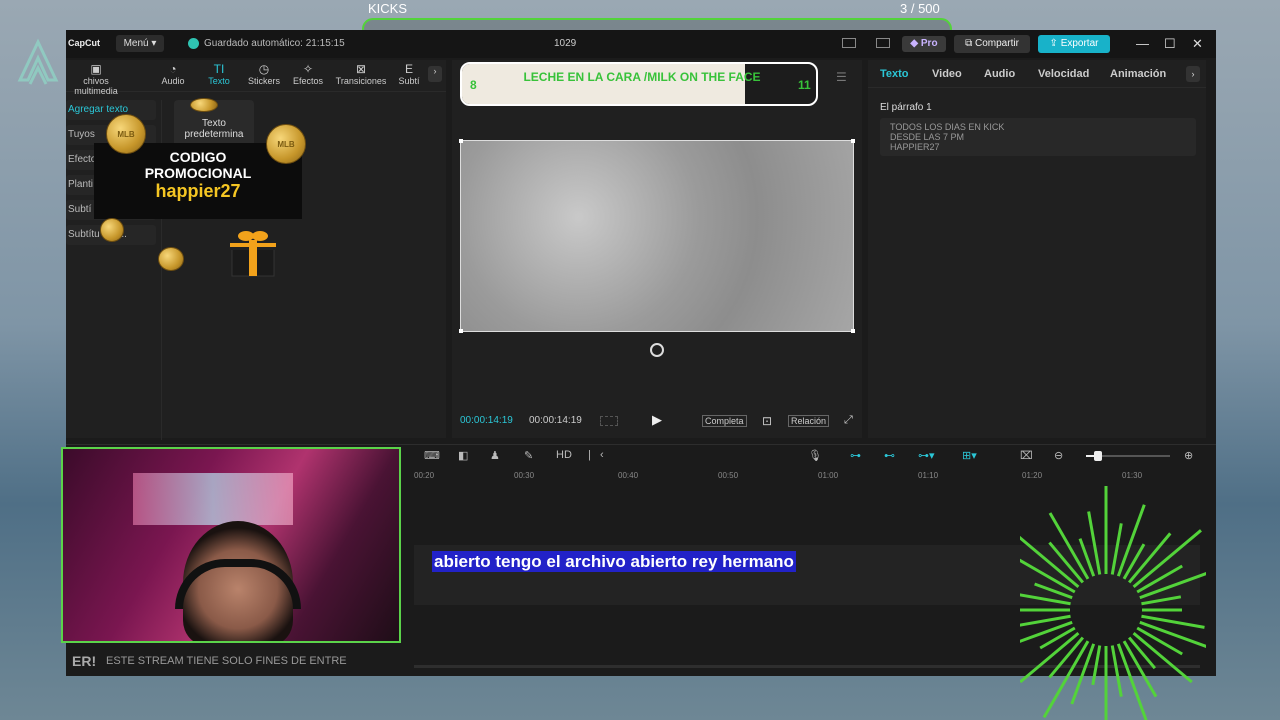 The width and height of the screenshot is (1280, 720). I want to click on minimize-icon: —, so click(1142, 43).